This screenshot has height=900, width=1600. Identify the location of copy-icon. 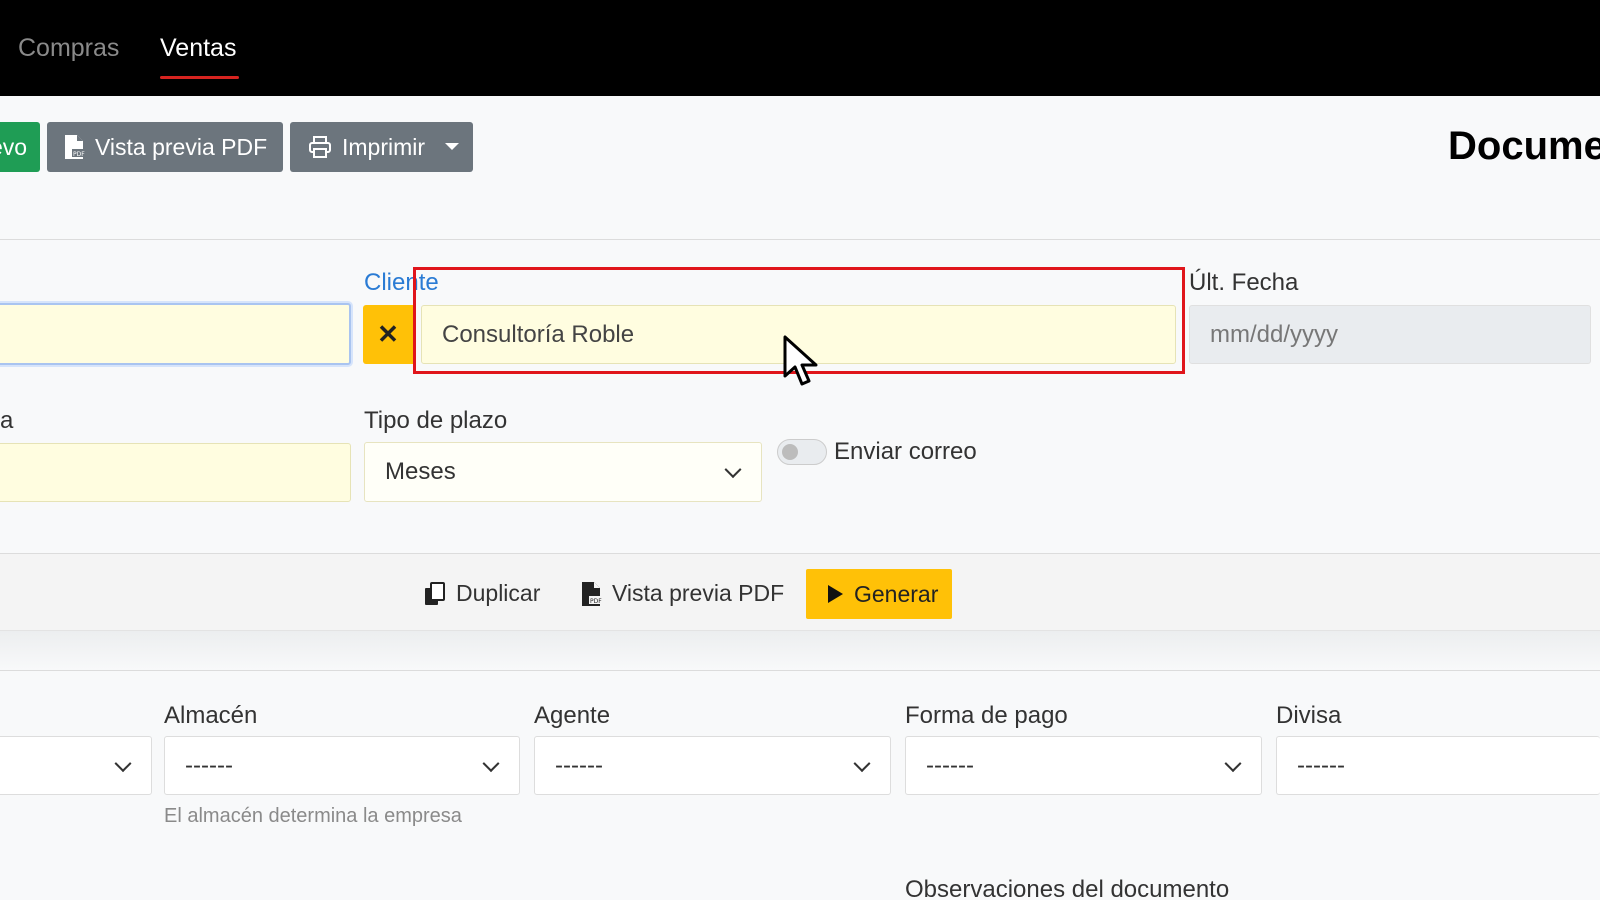
(435, 593).